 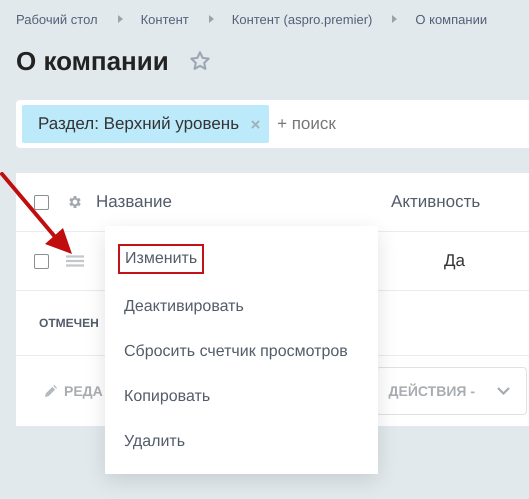 I want to click on menu-icon, so click(x=75, y=261).